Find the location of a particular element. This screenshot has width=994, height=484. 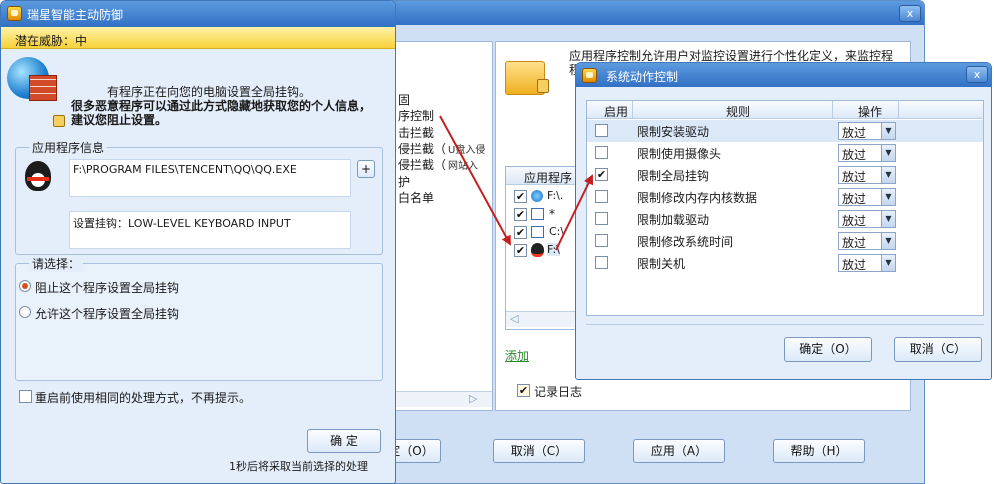

ie-icon is located at coordinates (537, 196).